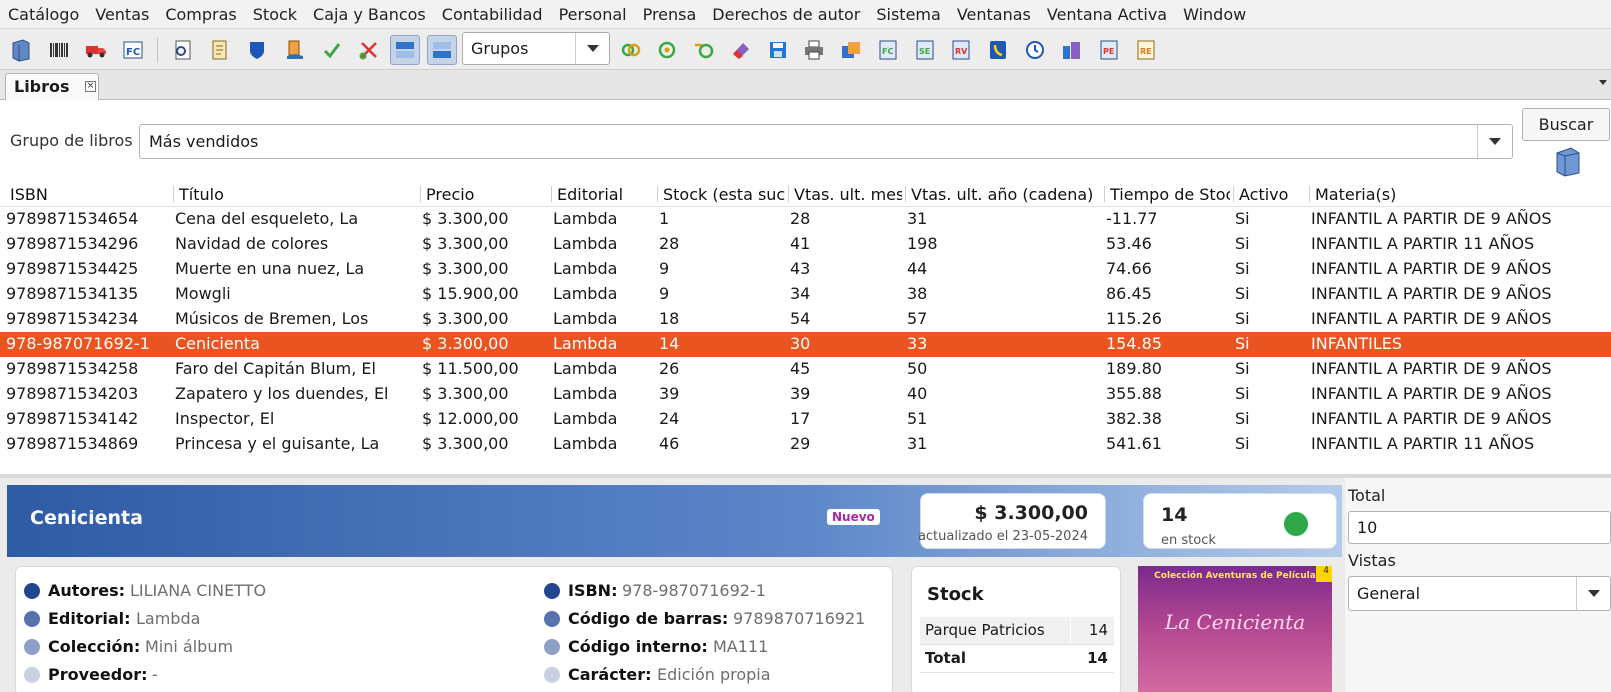 This screenshot has width=1611, height=692. What do you see at coordinates (122, 14) in the screenshot?
I see `menu-item: Ventas` at bounding box center [122, 14].